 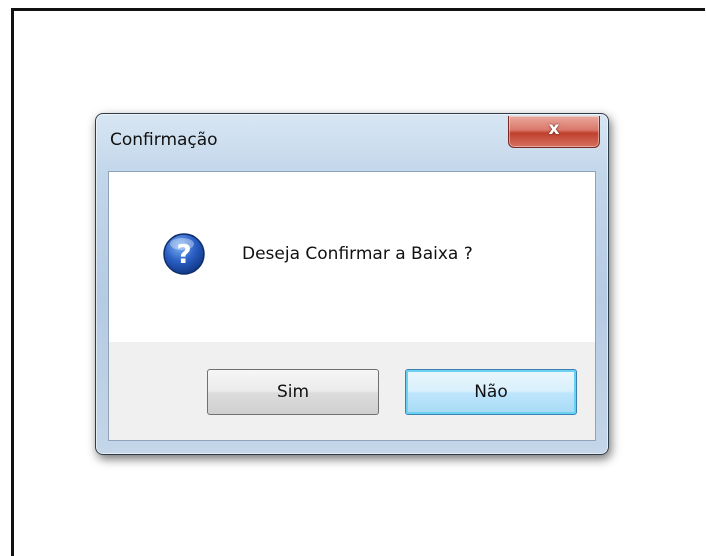 What do you see at coordinates (491, 392) in the screenshot?
I see `no-button: Não` at bounding box center [491, 392].